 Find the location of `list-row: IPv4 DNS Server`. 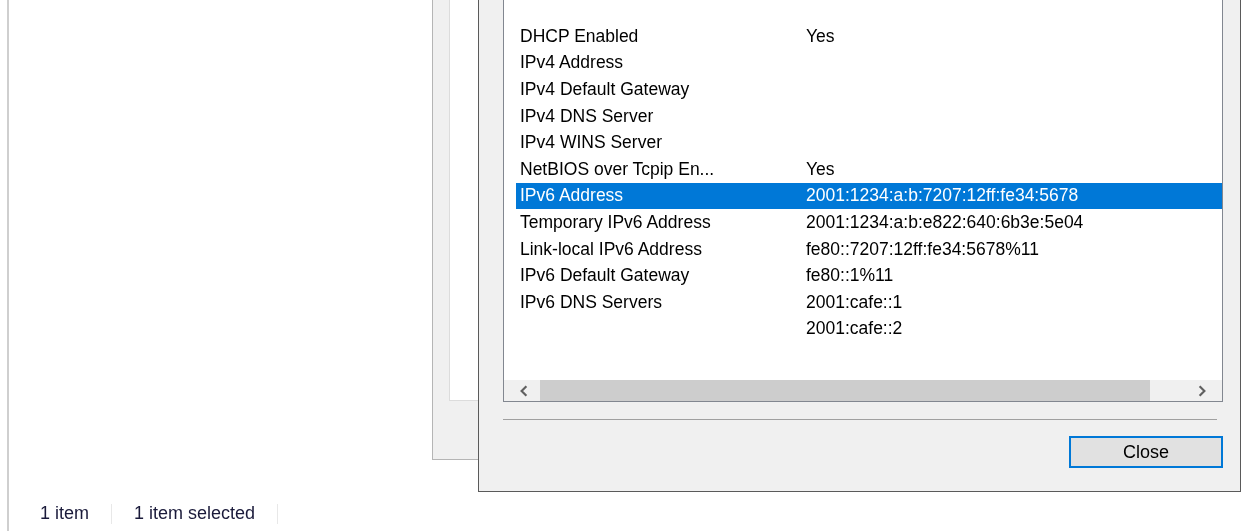

list-row: IPv4 DNS Server is located at coordinates (869, 116).